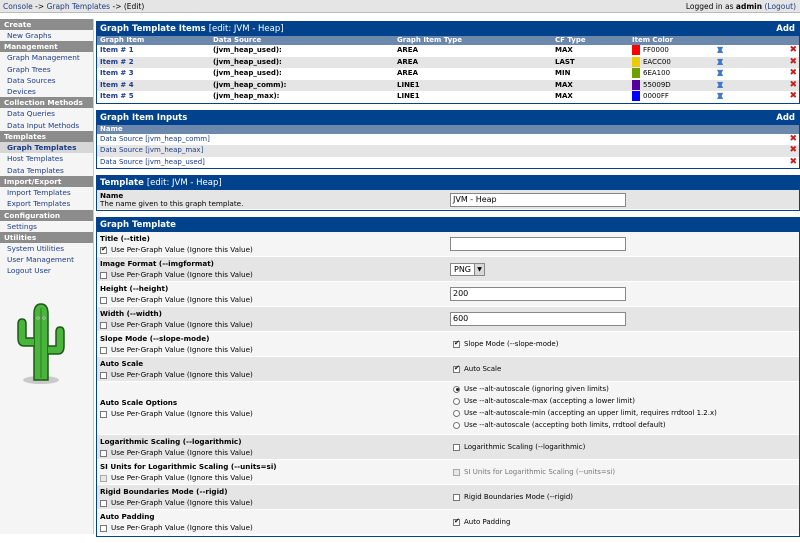 The image size is (800, 543). I want to click on width-input: 600, so click(538, 319).